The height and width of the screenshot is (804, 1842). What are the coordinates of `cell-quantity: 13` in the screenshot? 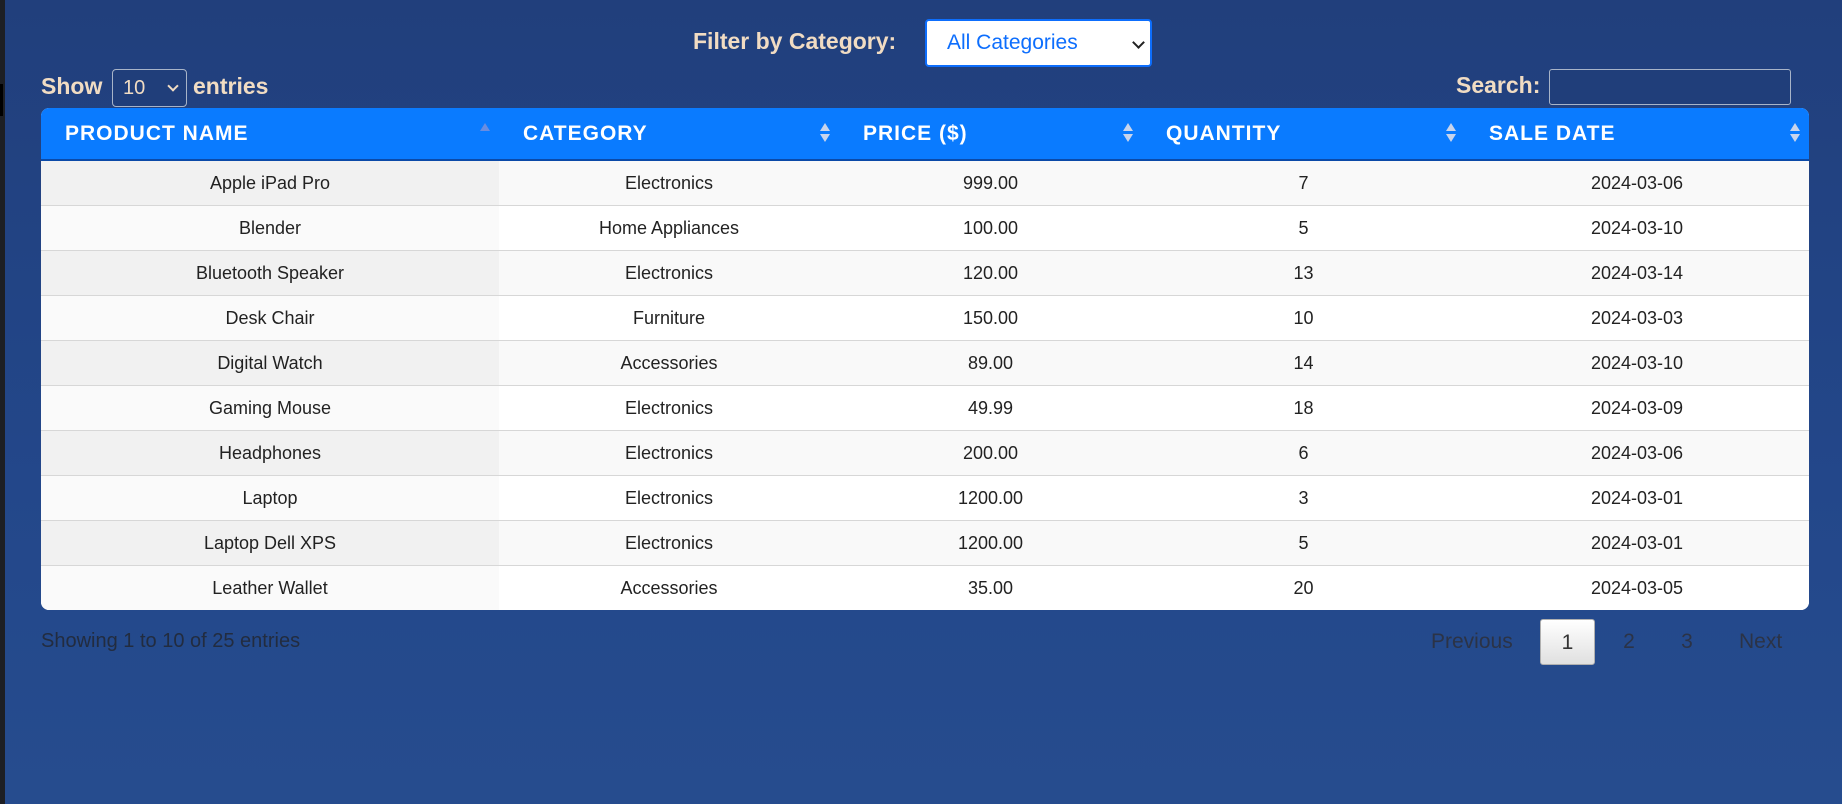 It's located at (1303, 273).